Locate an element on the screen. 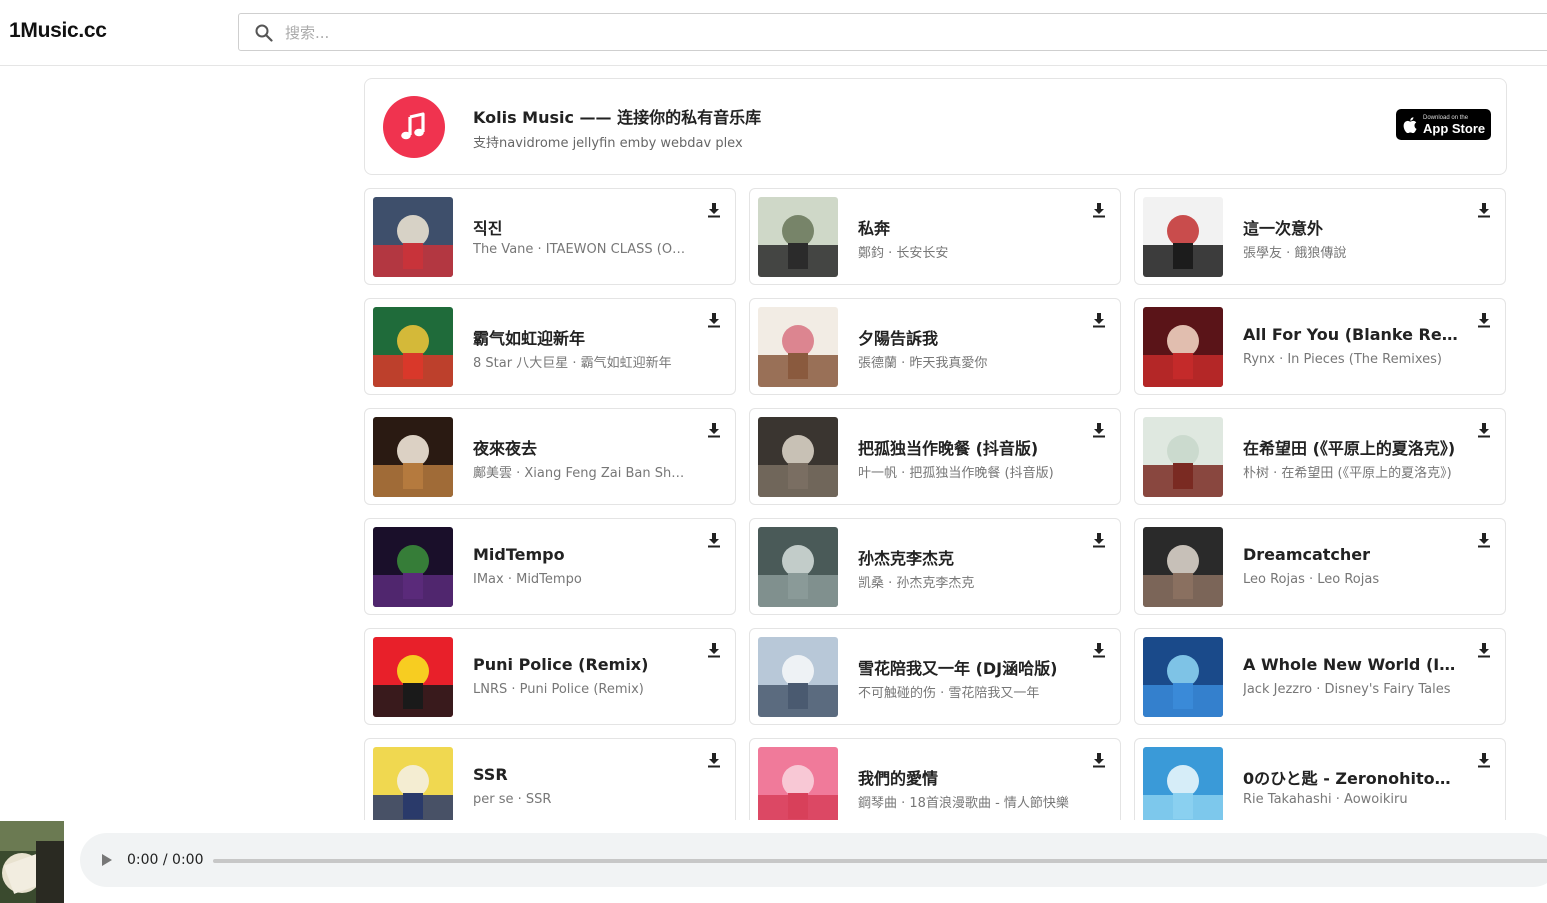 Image resolution: width=1547 pixels, height=903 pixels. song-card: 夕陽告訴我 張德蘭 · 昨天我真愛你 is located at coordinates (935, 346).